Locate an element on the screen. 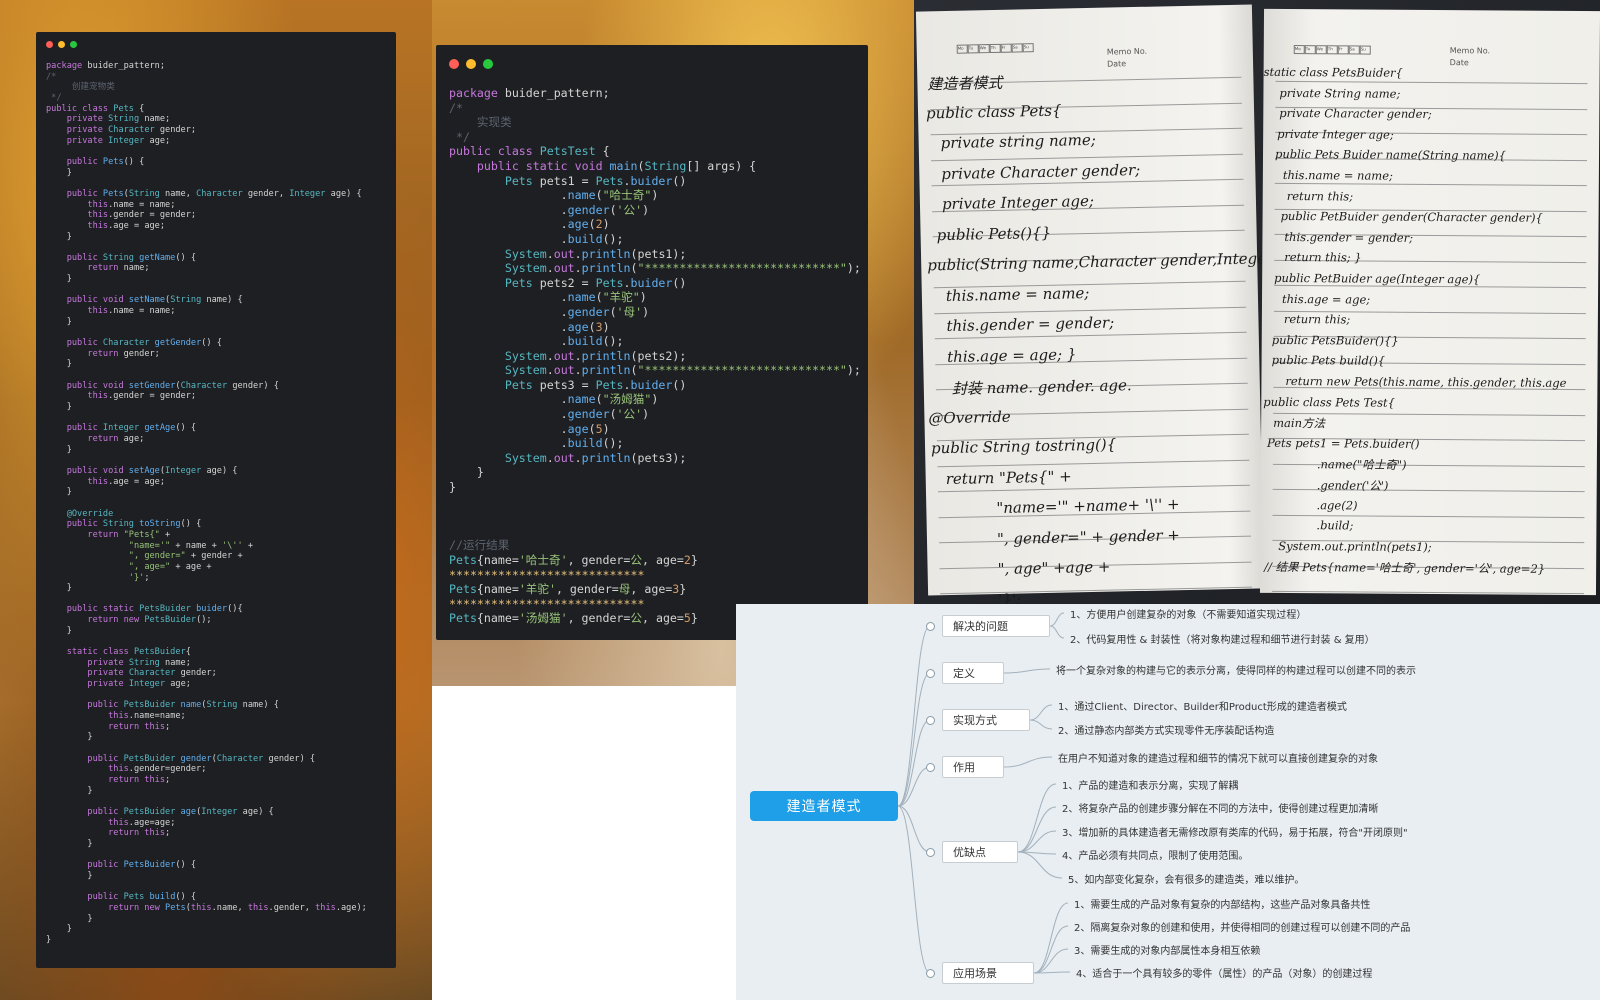  code-token: .name=name; is located at coordinates (157, 716).